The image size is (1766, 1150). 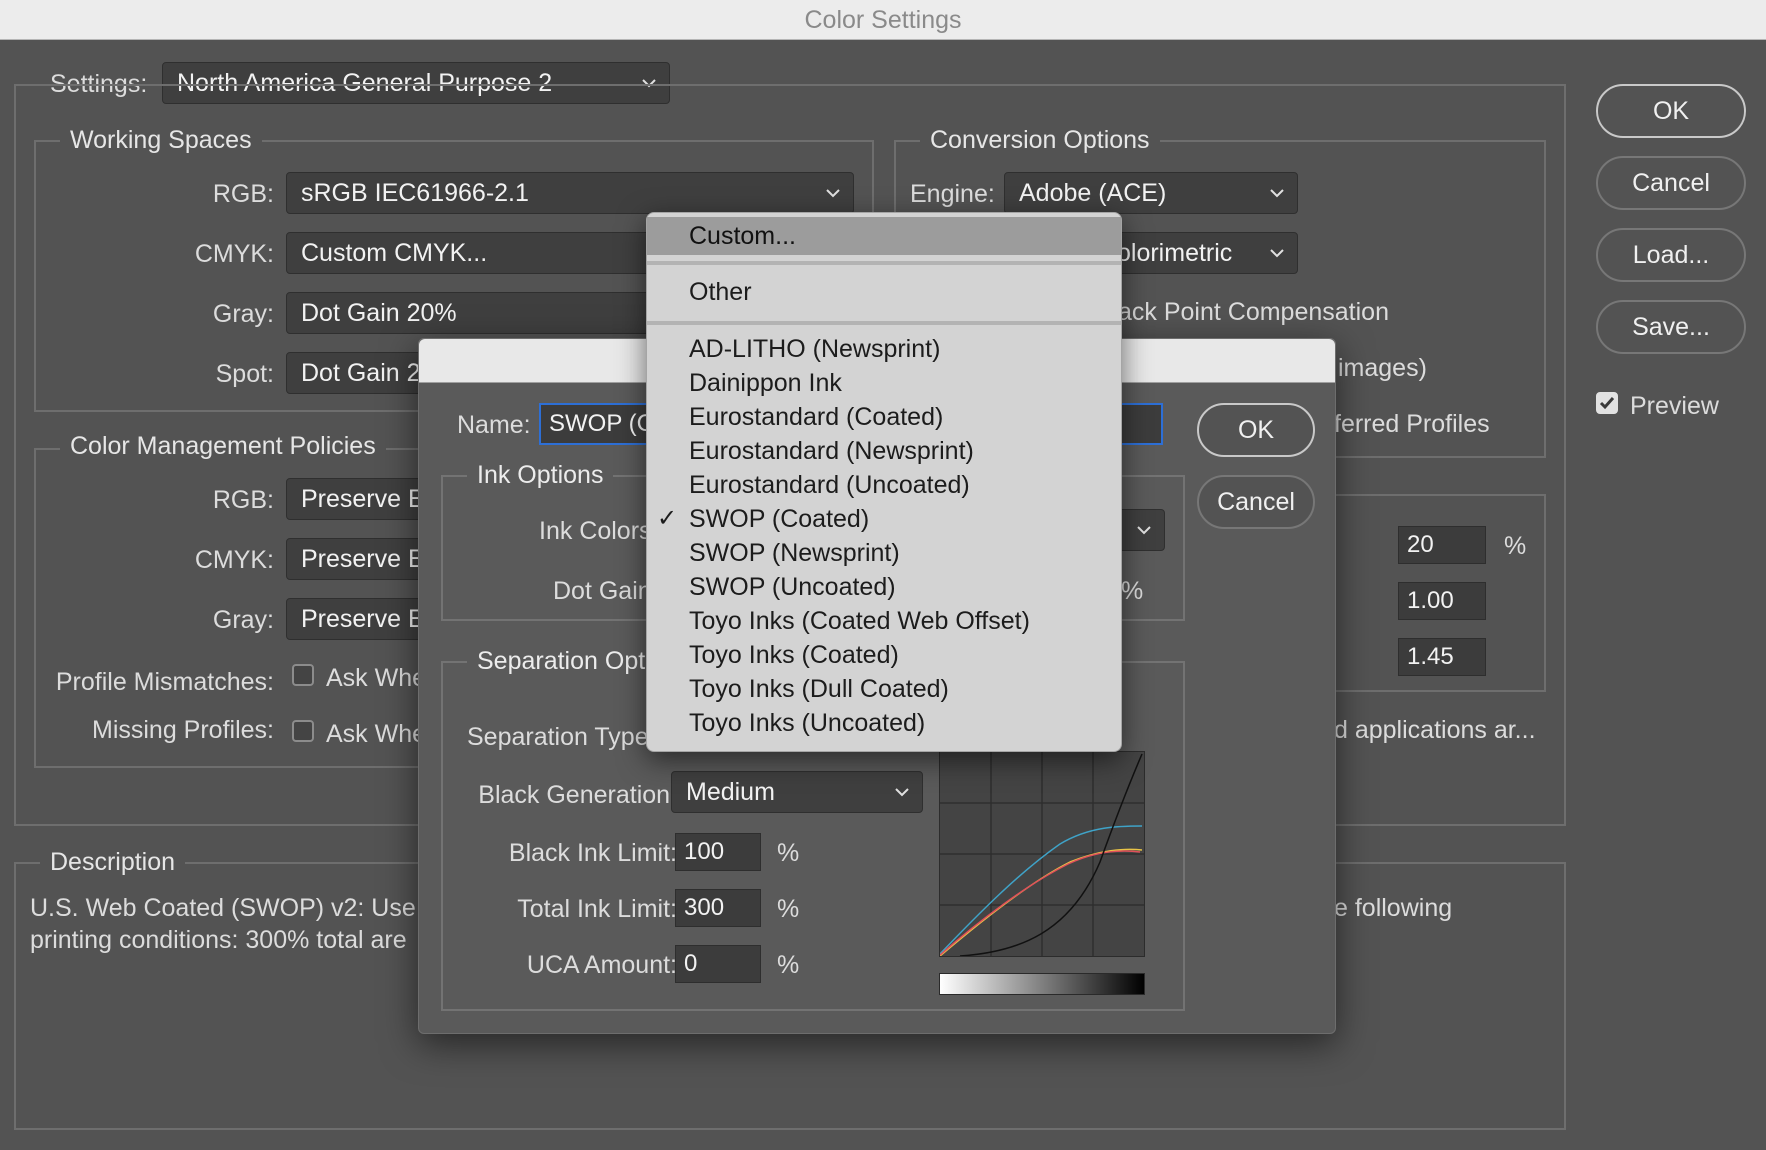 What do you see at coordinates (1515, 546) in the screenshot?
I see `desaturate-unit: %` at bounding box center [1515, 546].